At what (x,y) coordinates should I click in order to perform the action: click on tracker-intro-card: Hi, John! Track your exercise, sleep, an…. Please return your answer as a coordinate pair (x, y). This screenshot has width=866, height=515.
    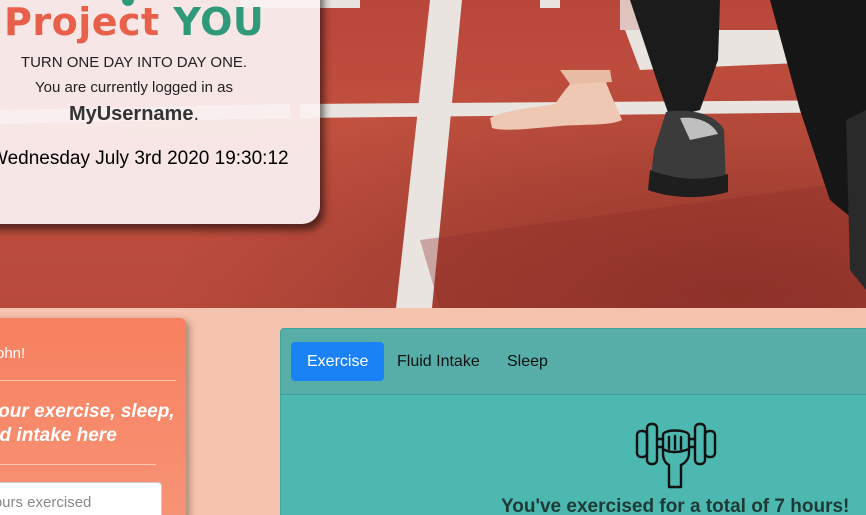
    Looking at the image, I should click on (93, 416).